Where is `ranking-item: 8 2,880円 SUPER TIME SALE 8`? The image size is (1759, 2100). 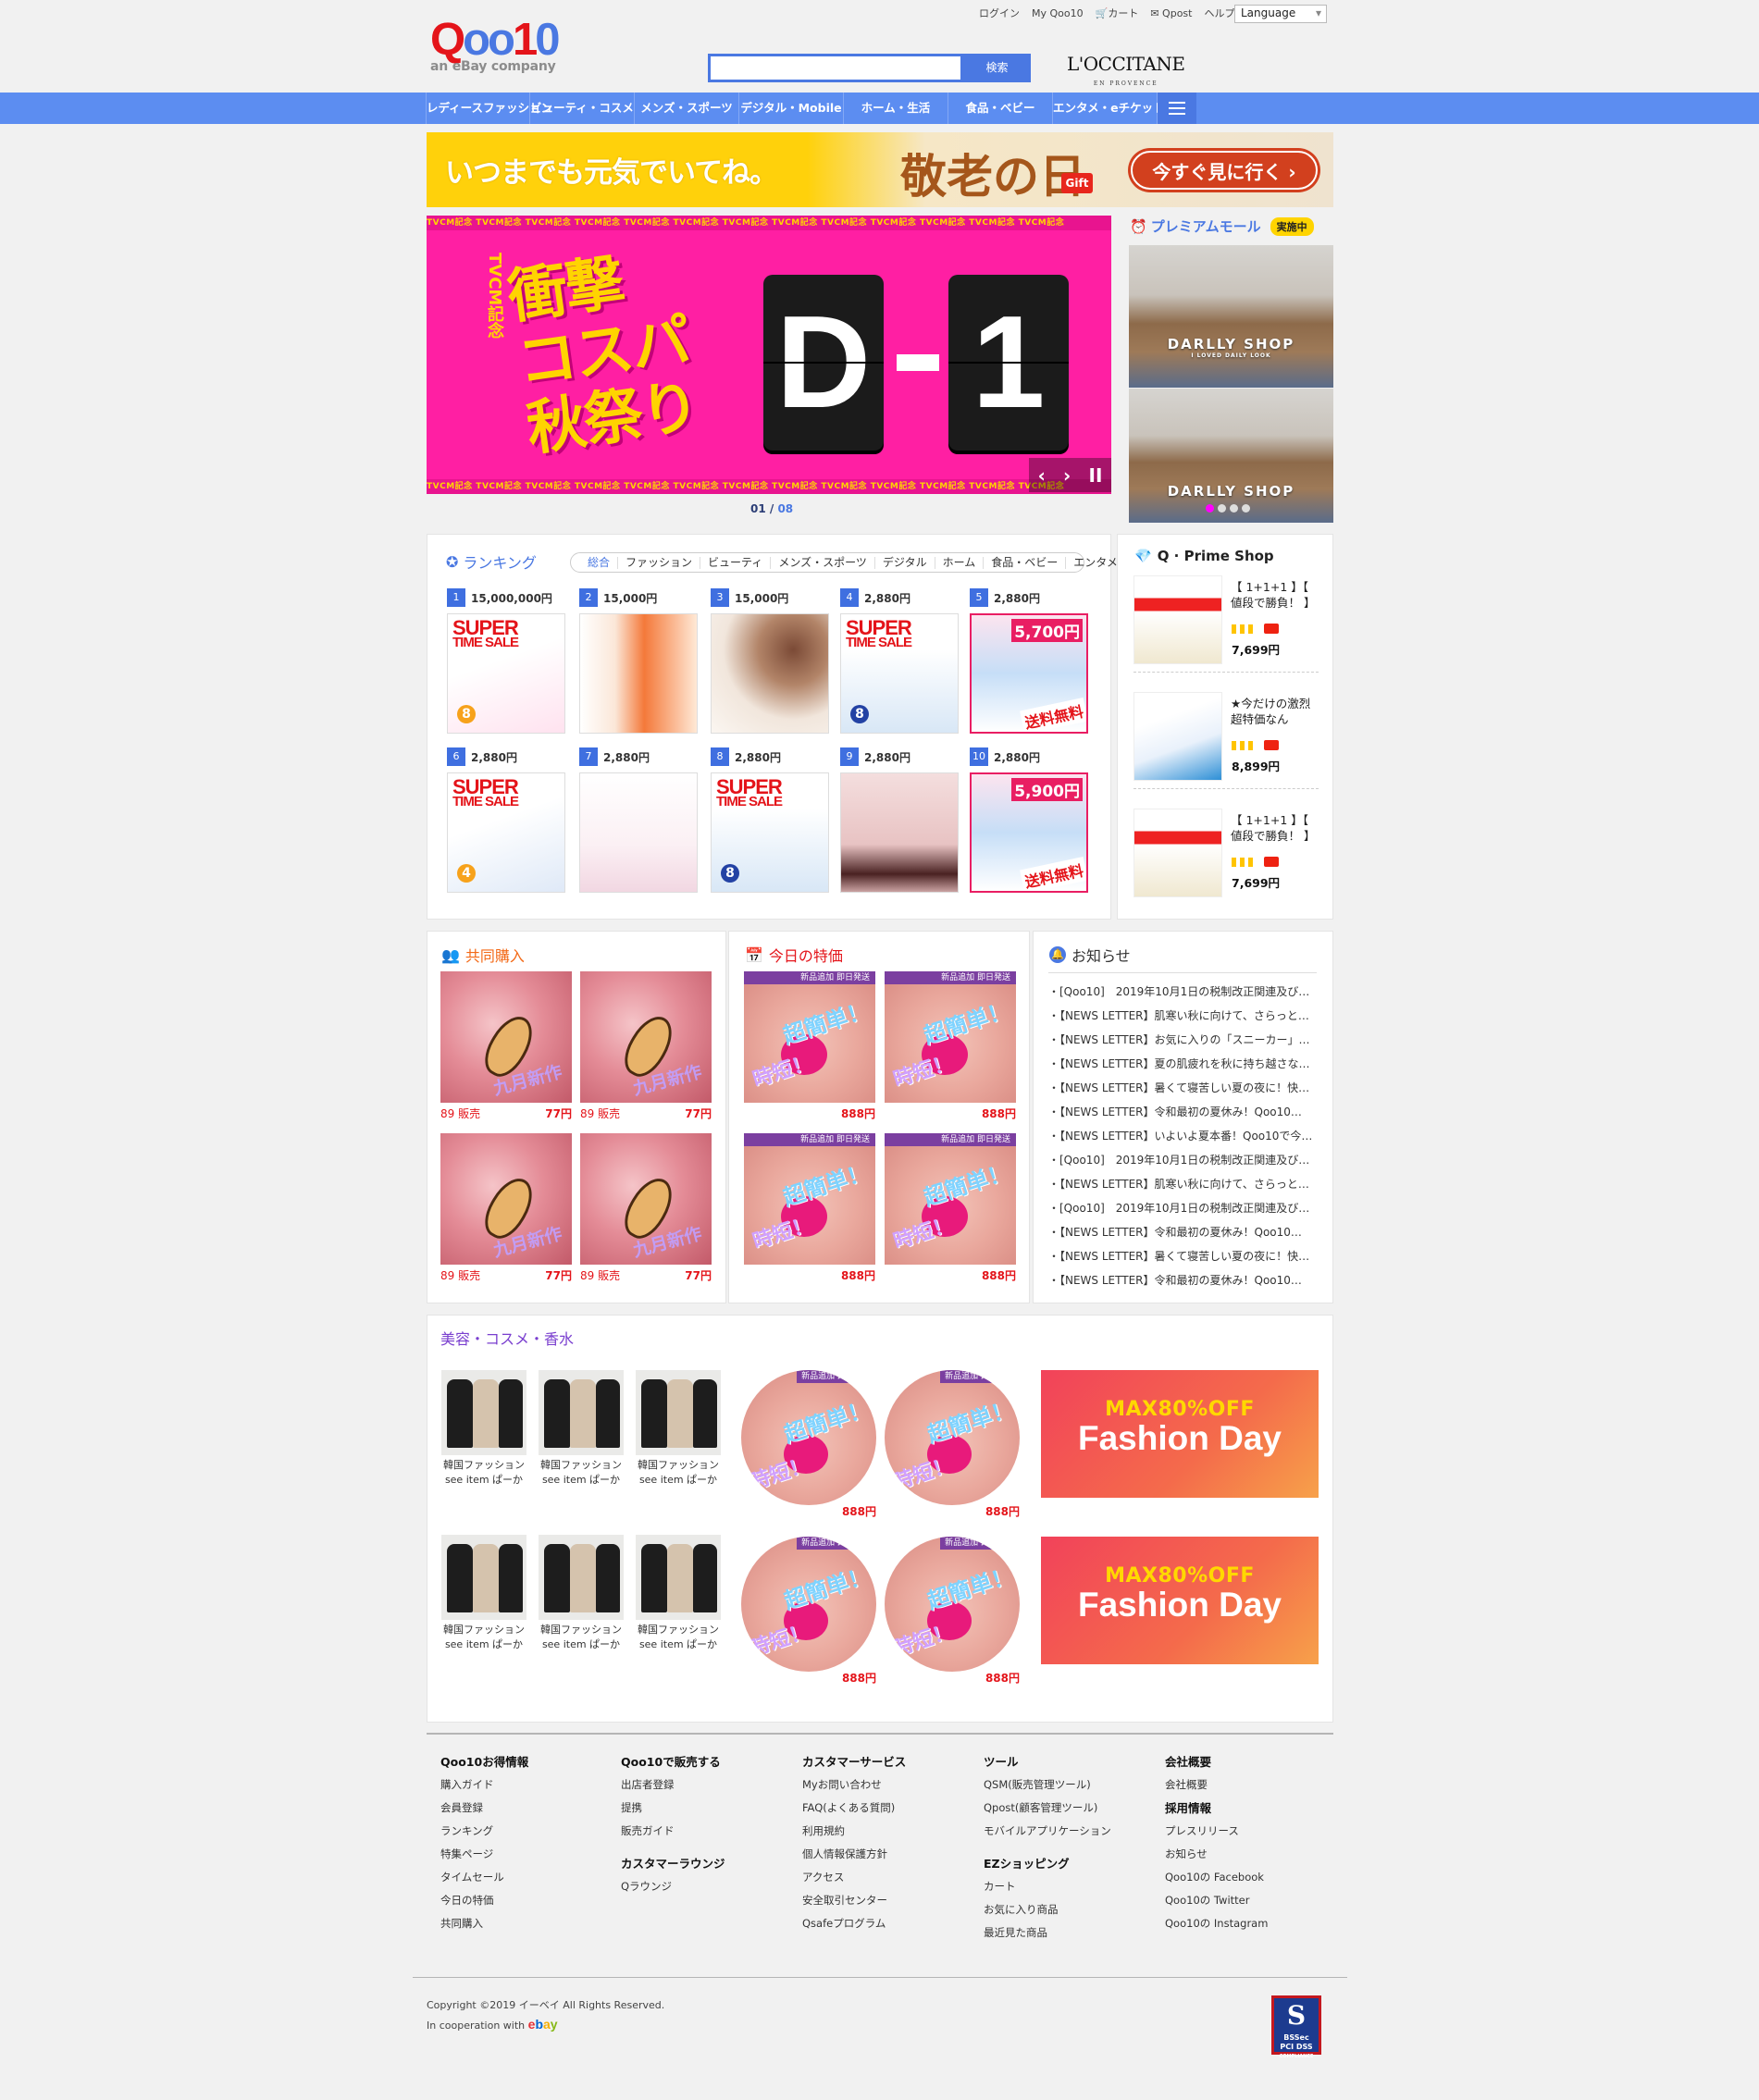
ranking-item: 8 2,880円 SUPER TIME SALE 8 is located at coordinates (771, 820).